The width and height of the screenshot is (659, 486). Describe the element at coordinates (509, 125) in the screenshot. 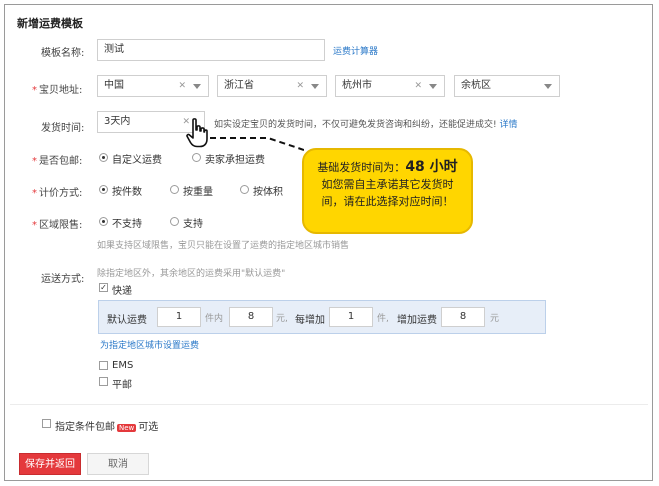

I see `ship-time-detail-link: 详情` at that location.